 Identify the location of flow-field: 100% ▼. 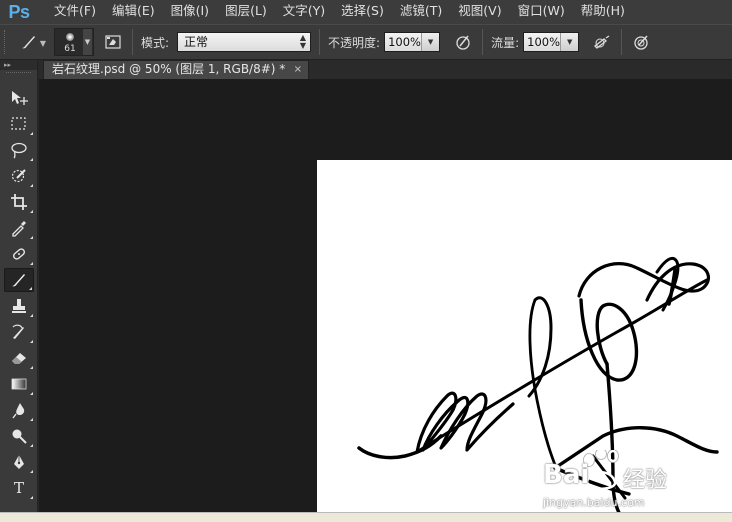
(551, 42).